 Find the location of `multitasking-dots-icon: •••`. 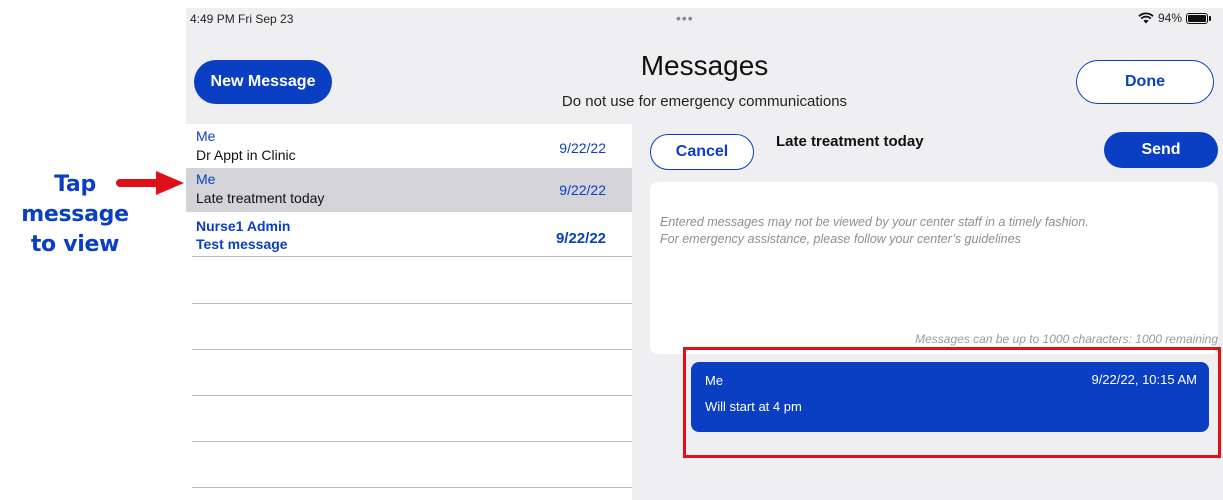

multitasking-dots-icon: ••• is located at coordinates (685, 18).